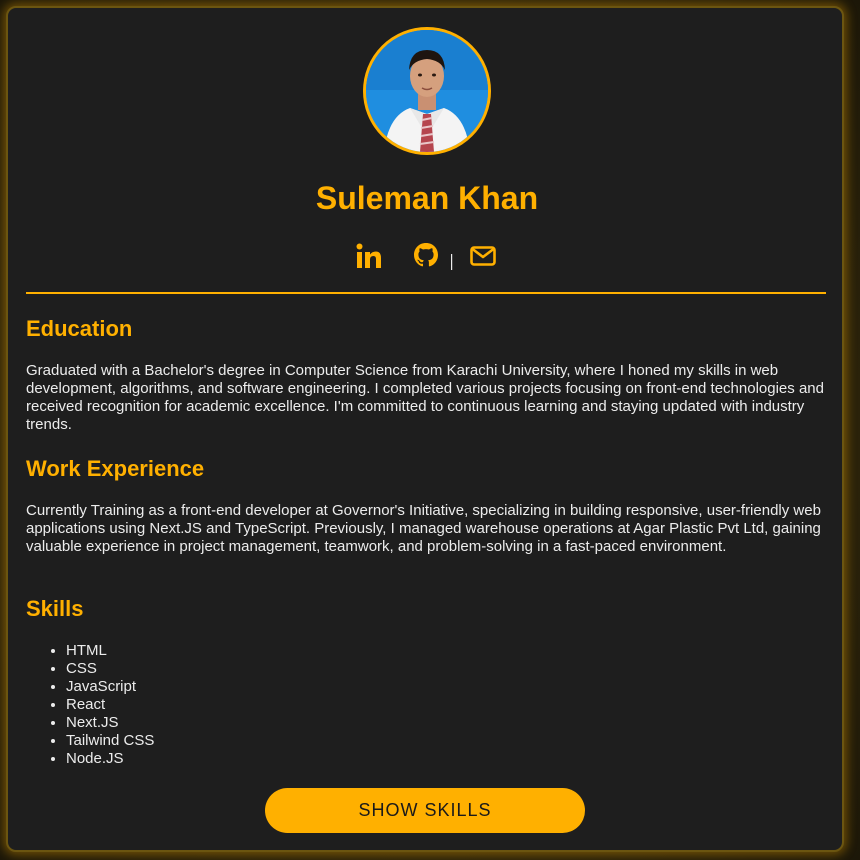 Image resolution: width=860 pixels, height=860 pixels. I want to click on skill-item: CSS, so click(110, 669).